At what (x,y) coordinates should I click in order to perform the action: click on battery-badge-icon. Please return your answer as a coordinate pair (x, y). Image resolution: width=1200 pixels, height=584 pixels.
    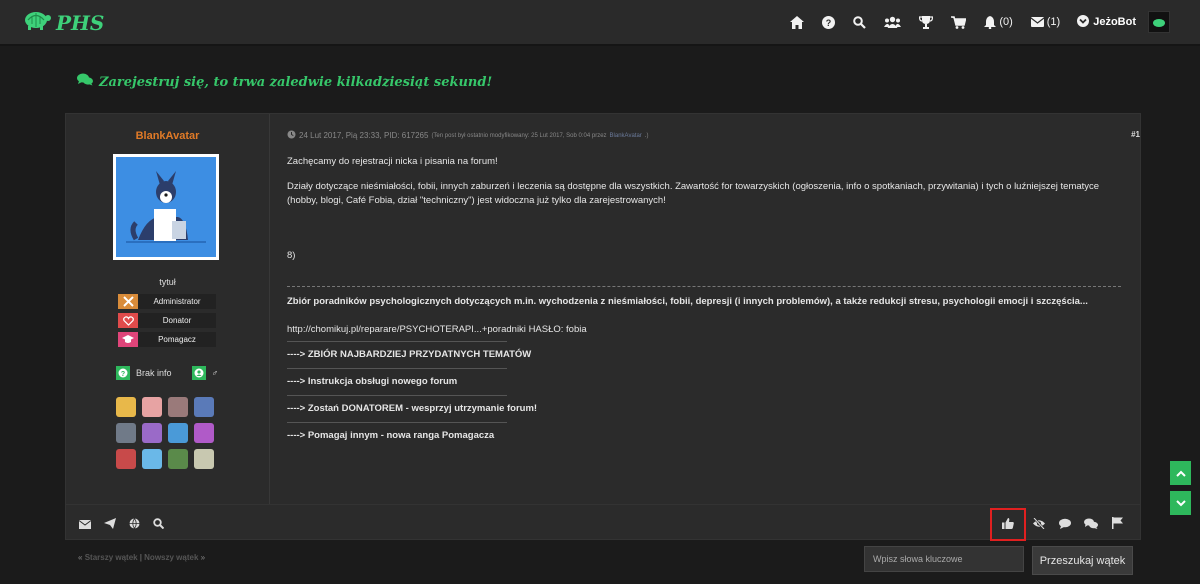
    Looking at the image, I should click on (178, 433).